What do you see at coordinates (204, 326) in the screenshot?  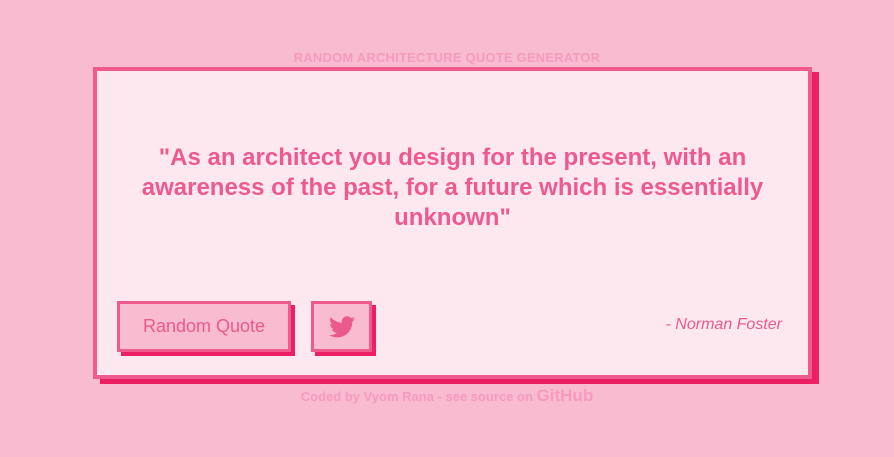 I see `random-quote-button: Random Quote` at bounding box center [204, 326].